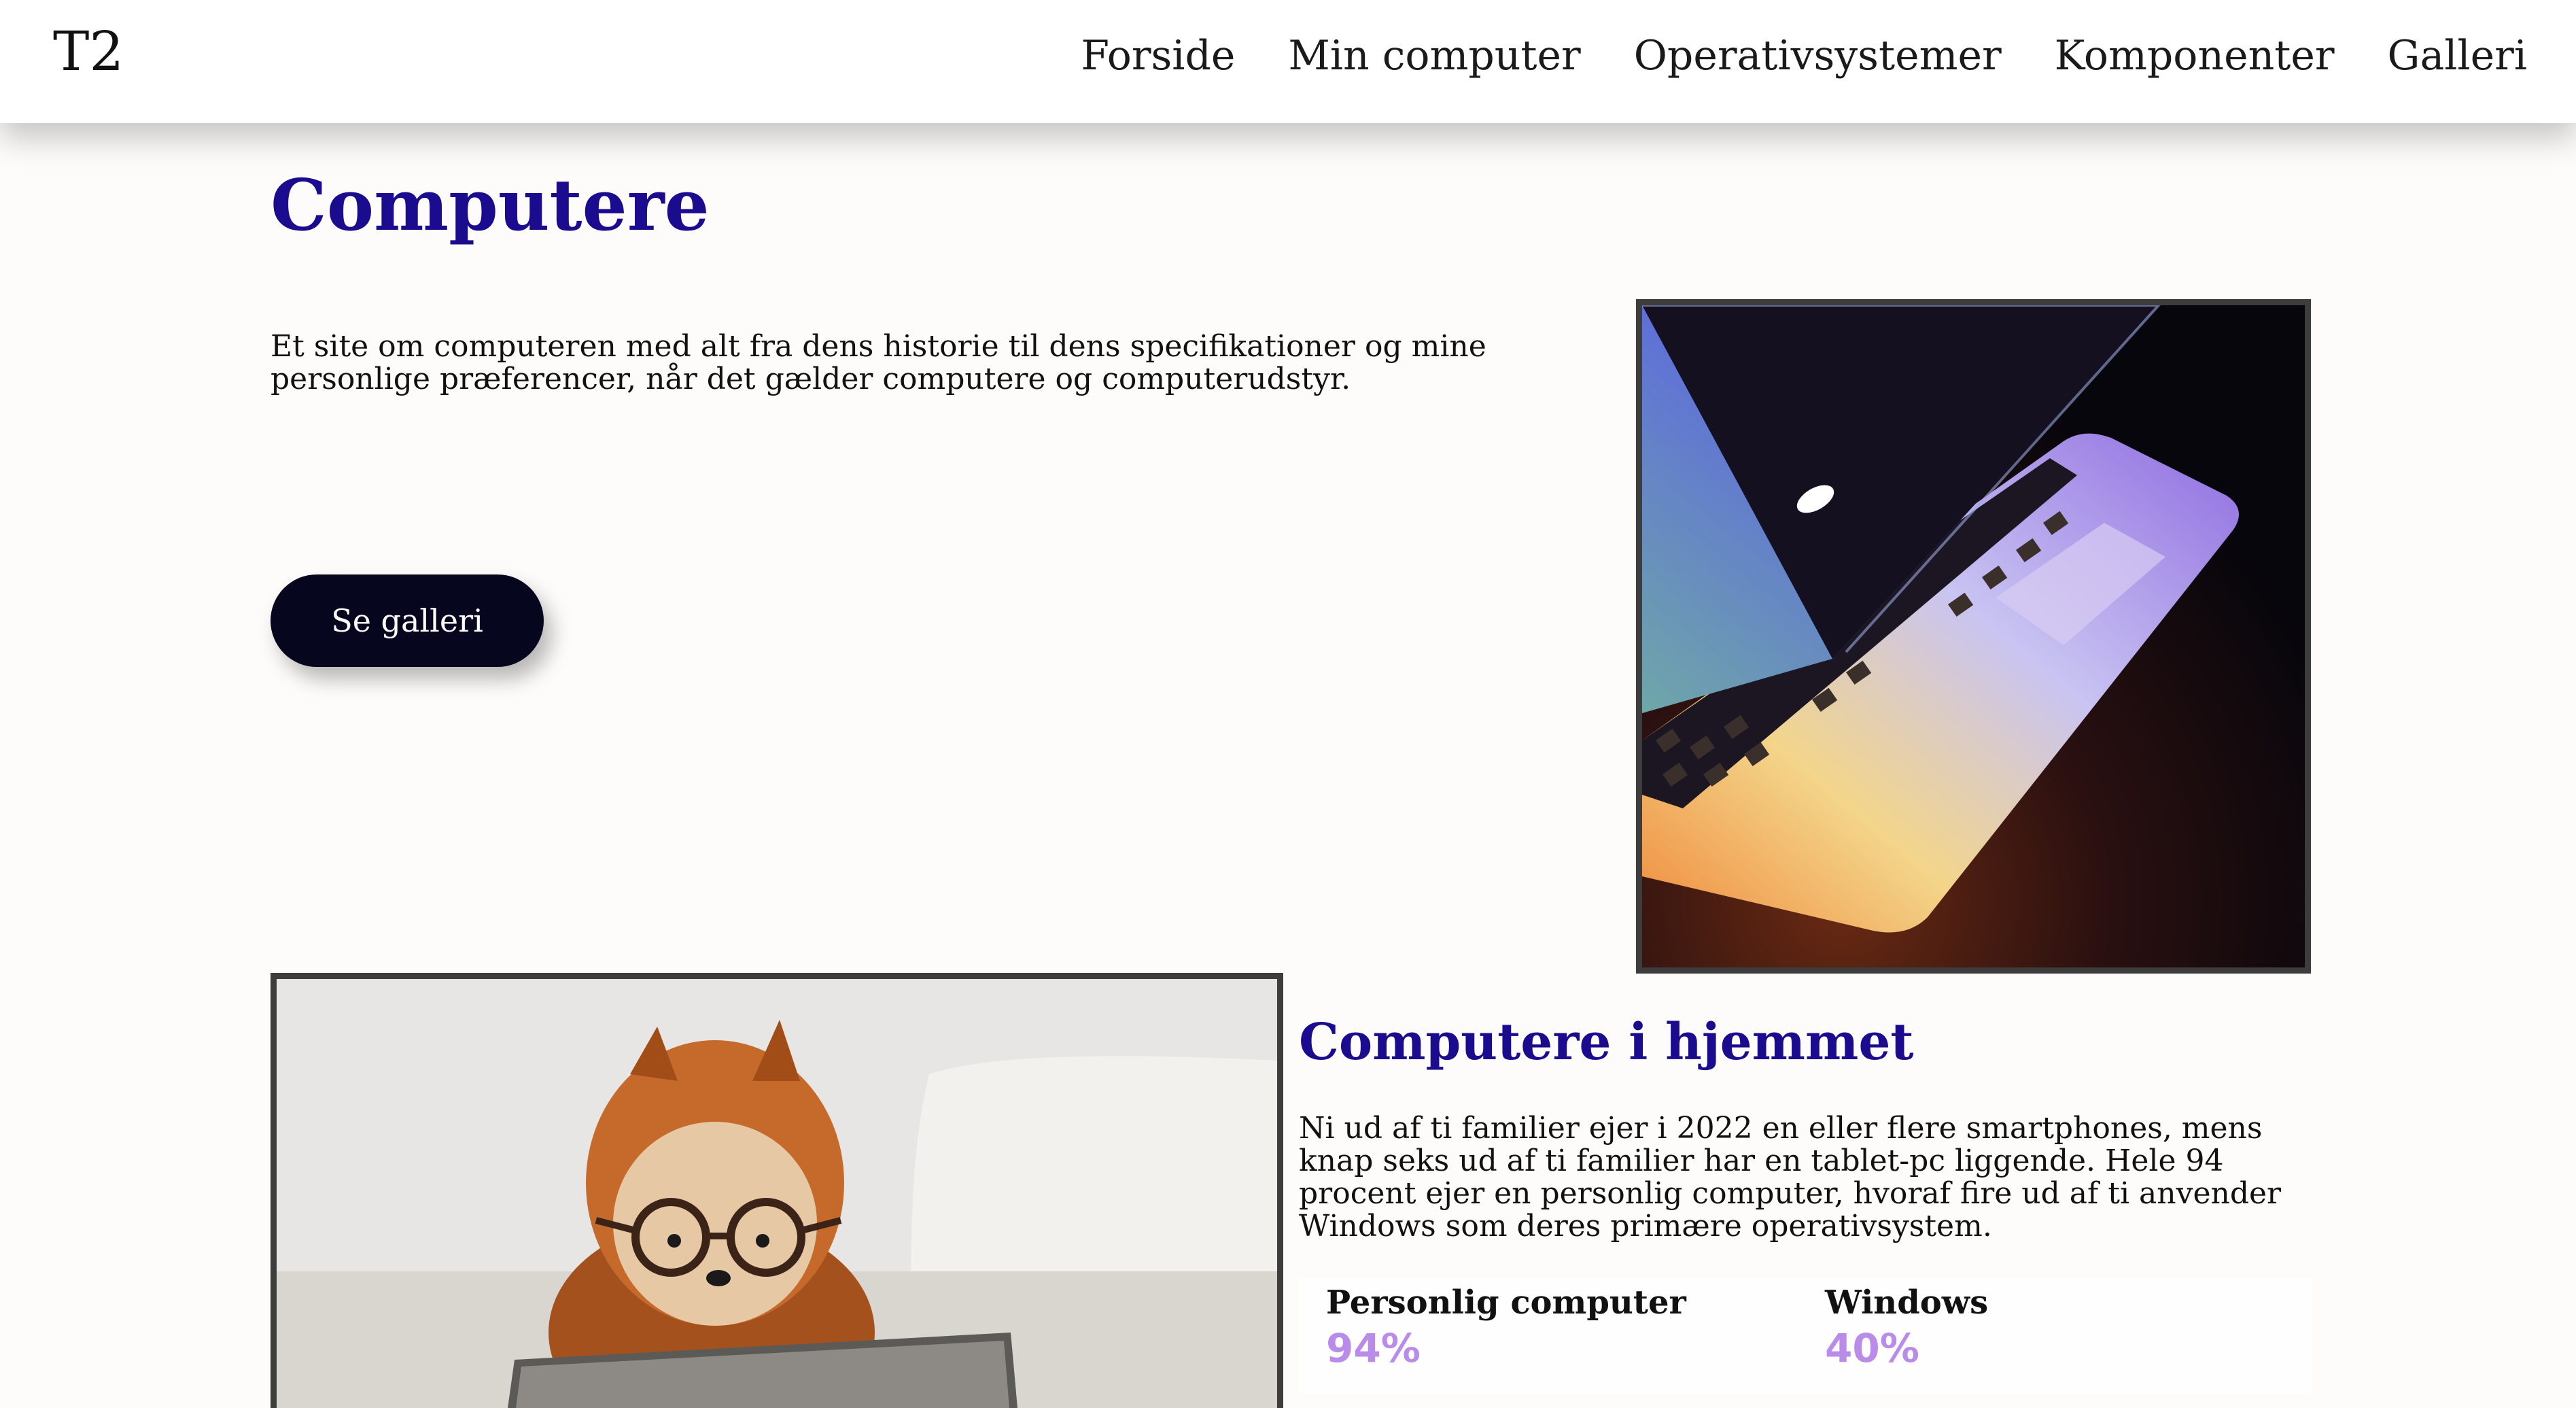 Image resolution: width=2576 pixels, height=1408 pixels. What do you see at coordinates (490, 205) in the screenshot?
I see `page-title: Computere` at bounding box center [490, 205].